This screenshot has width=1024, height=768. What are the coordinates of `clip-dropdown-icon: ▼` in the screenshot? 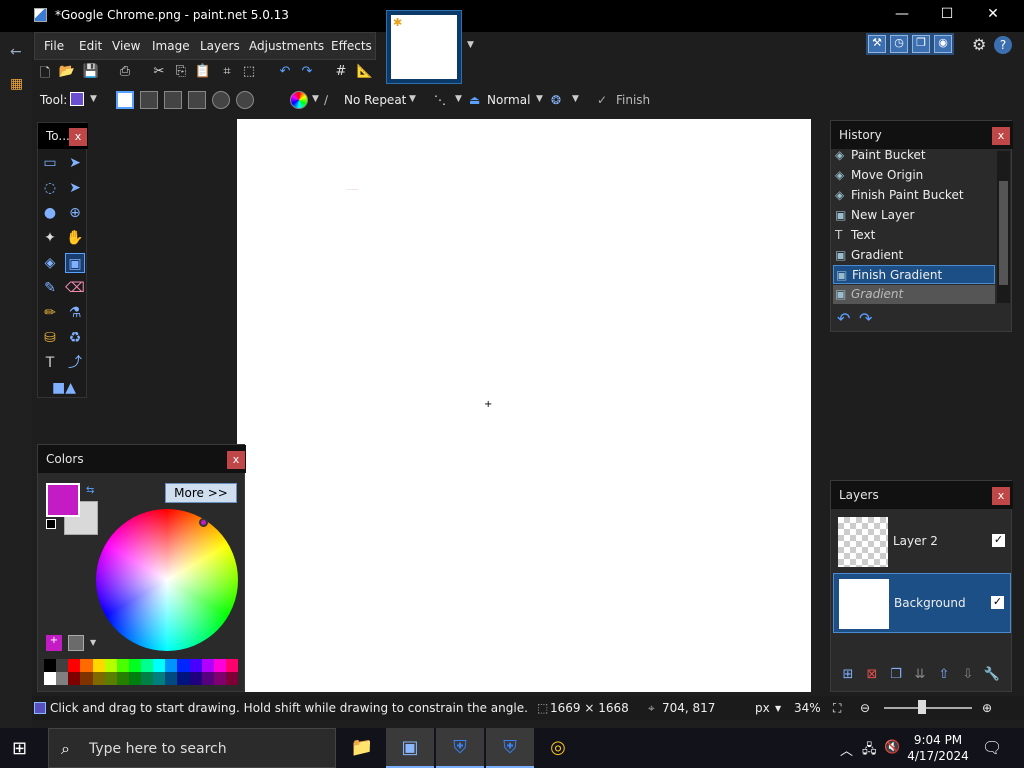 It's located at (575, 99).